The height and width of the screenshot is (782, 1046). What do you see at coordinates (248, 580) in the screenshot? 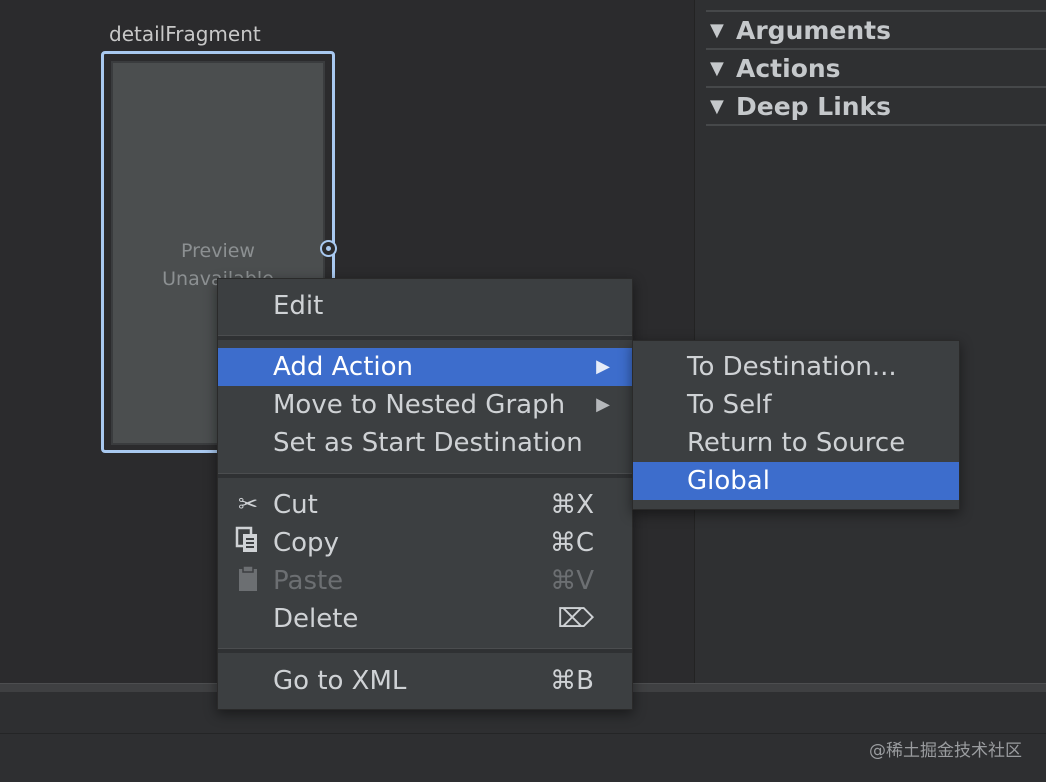
I see `clipboard-icon` at bounding box center [248, 580].